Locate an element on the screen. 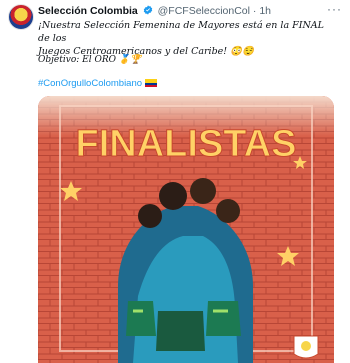 Image resolution: width=350 pixels, height=363 pixels. verified-badge-icon is located at coordinates (147, 10).